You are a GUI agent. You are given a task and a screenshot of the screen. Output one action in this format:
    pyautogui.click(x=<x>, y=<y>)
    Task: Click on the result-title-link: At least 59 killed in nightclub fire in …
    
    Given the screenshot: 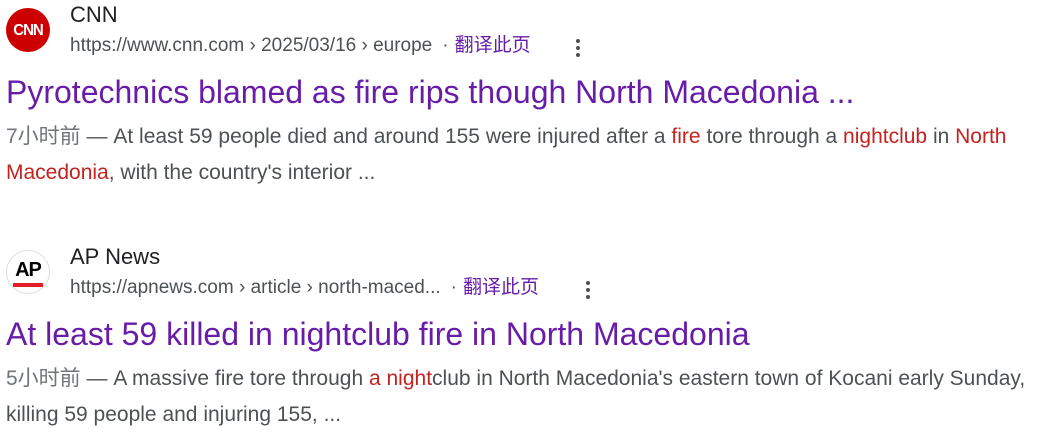 What is the action you would take?
    pyautogui.click(x=378, y=334)
    